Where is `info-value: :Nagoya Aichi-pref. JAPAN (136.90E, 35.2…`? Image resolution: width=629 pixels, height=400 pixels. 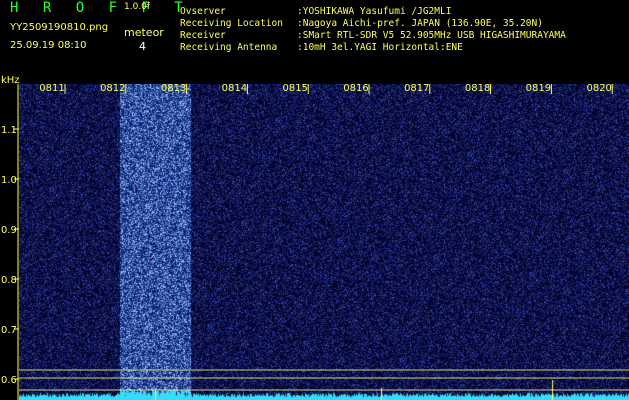
info-value: :Nagoya Aichi-pref. JAPAN (136.90E, 35.2… is located at coordinates (420, 23).